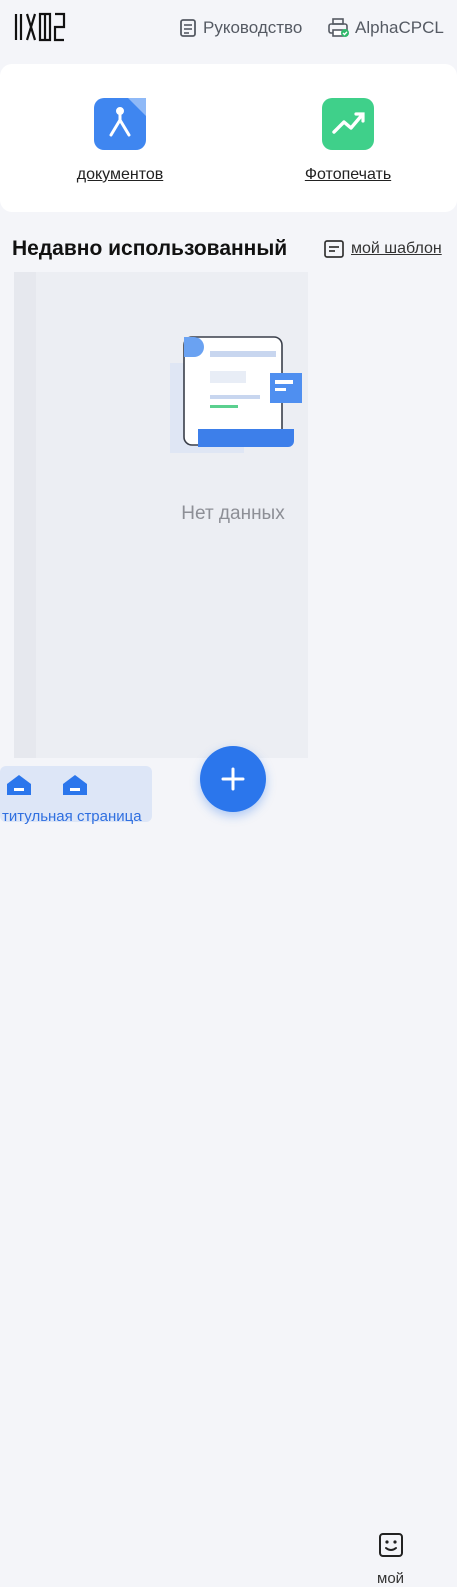 This screenshot has height=1587, width=457. What do you see at coordinates (228, 138) in the screenshot?
I see `features-card: документов Фотопечать` at bounding box center [228, 138].